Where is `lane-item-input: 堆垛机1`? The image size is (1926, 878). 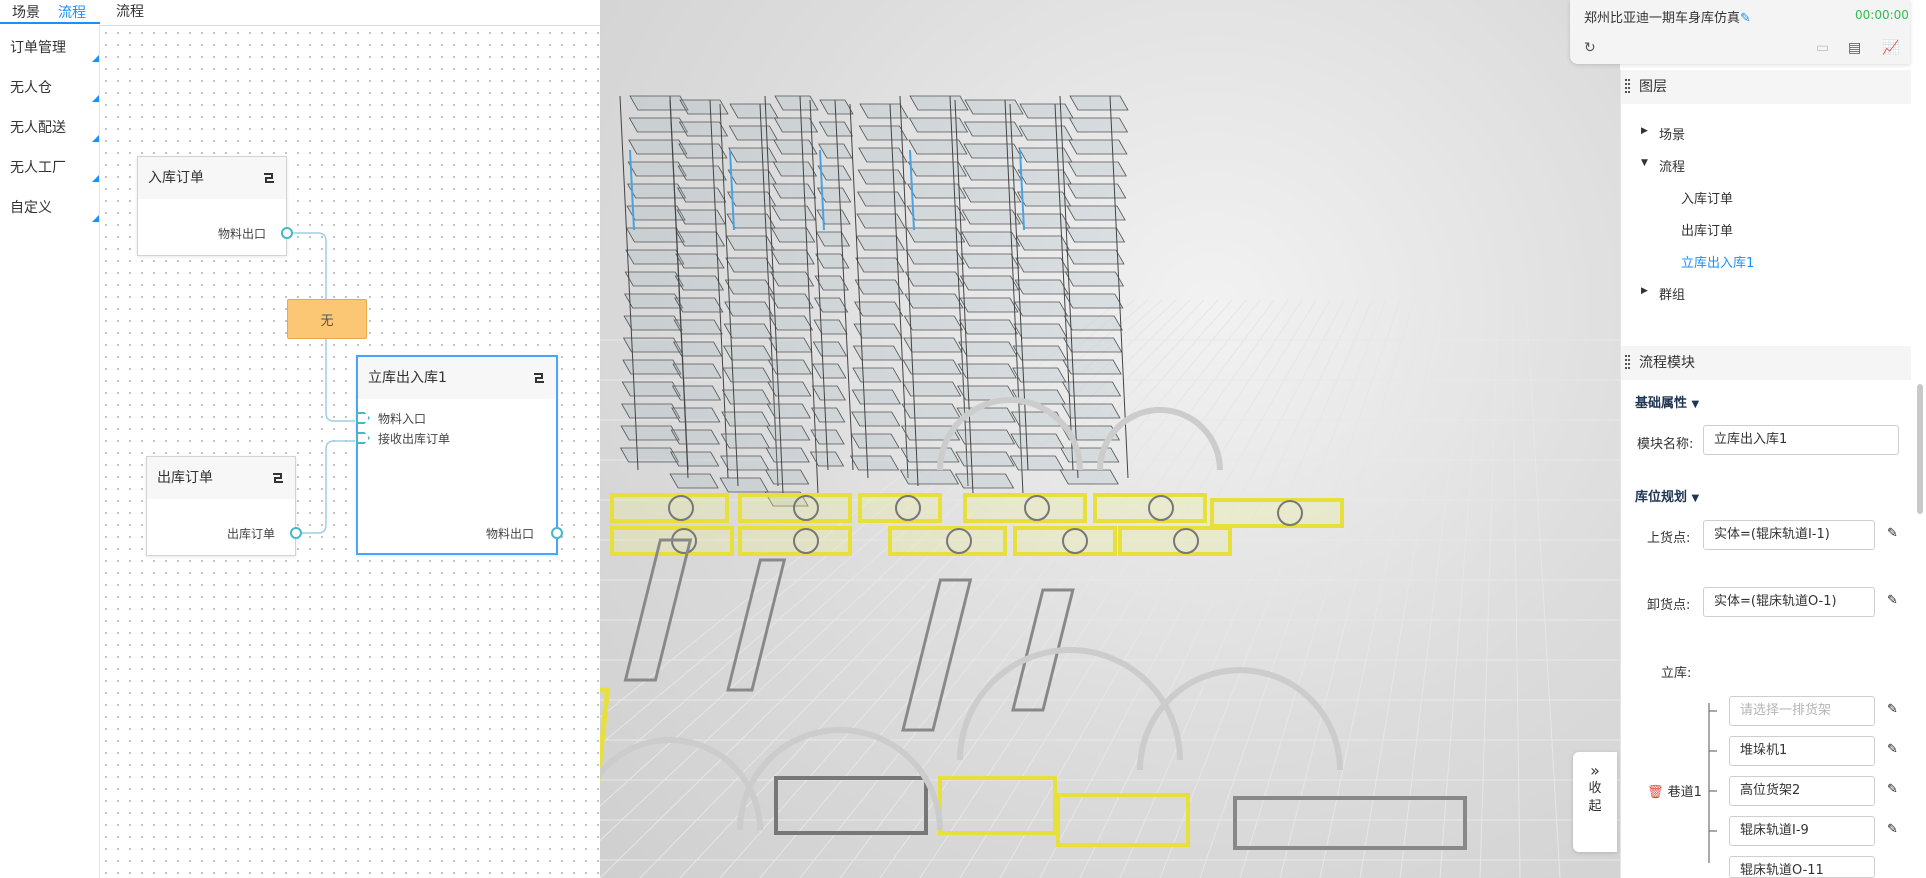
lane-item-input: 堆垛机1 is located at coordinates (1802, 751).